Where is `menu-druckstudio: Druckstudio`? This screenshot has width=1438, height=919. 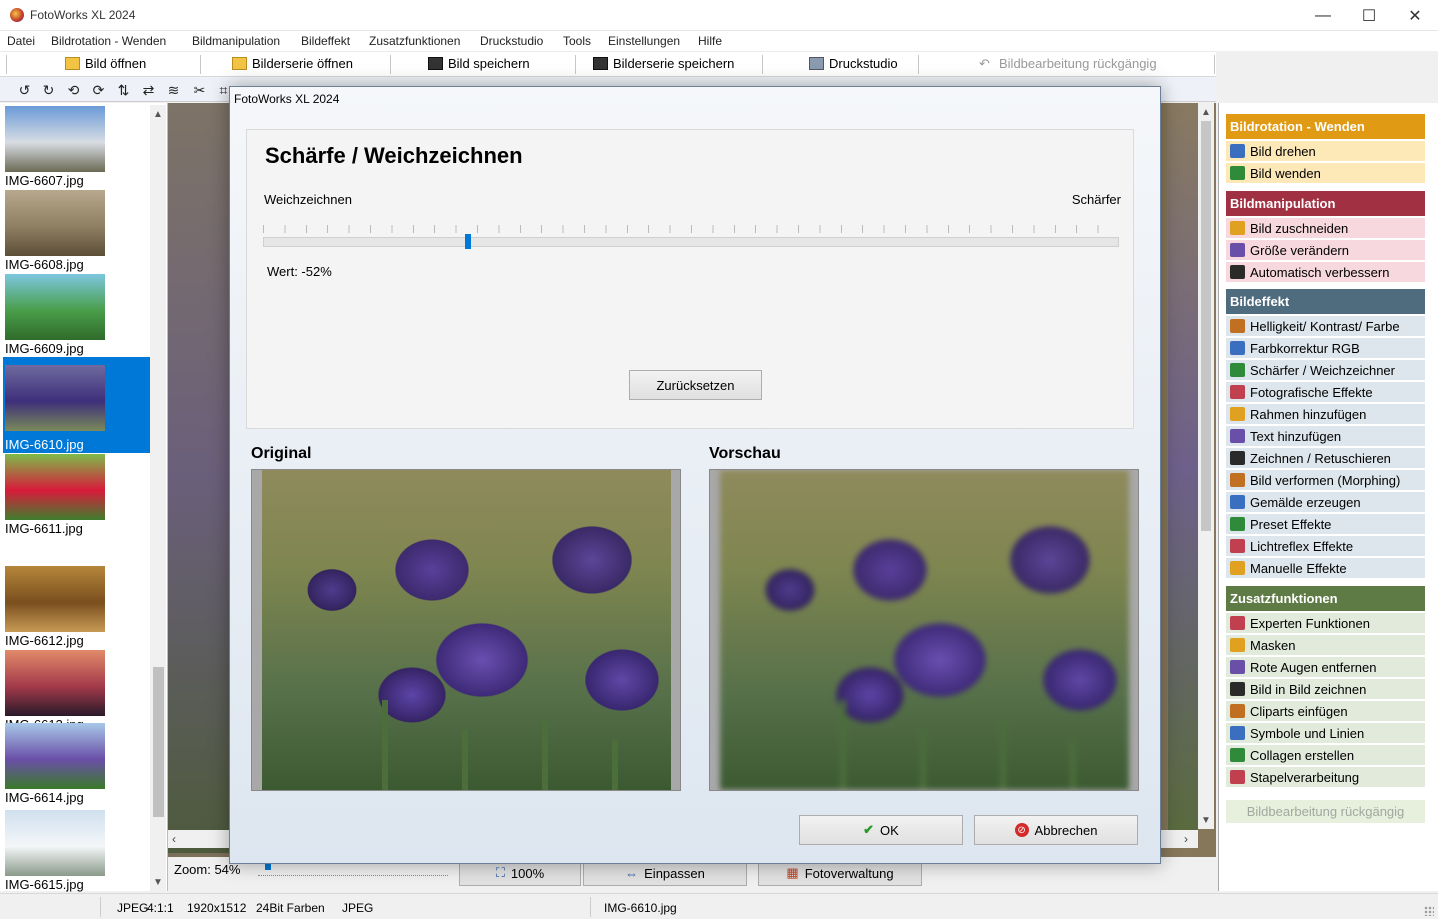
menu-druckstudio: Druckstudio is located at coordinates (511, 41).